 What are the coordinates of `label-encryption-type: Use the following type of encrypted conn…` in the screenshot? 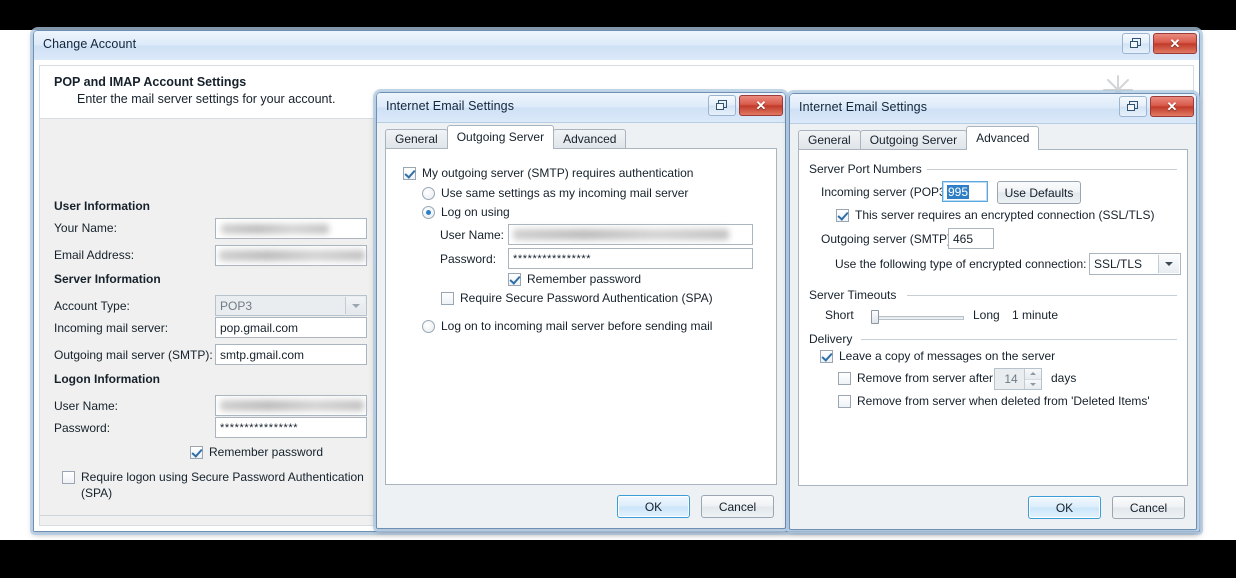 It's located at (961, 264).